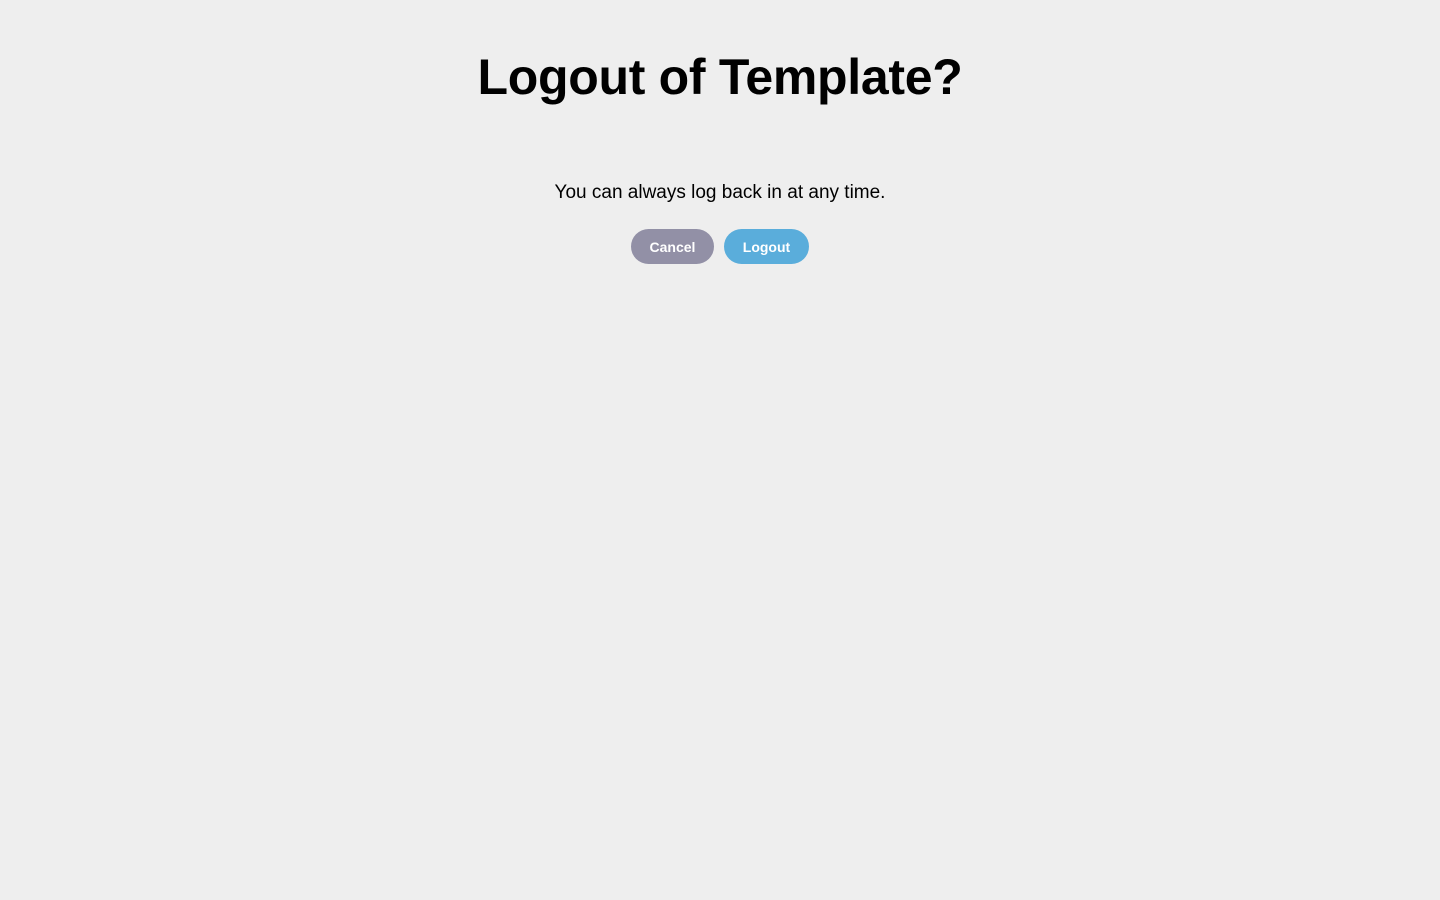 This screenshot has width=1440, height=900. Describe the element at coordinates (766, 246) in the screenshot. I see `logout-button: Logout` at that location.